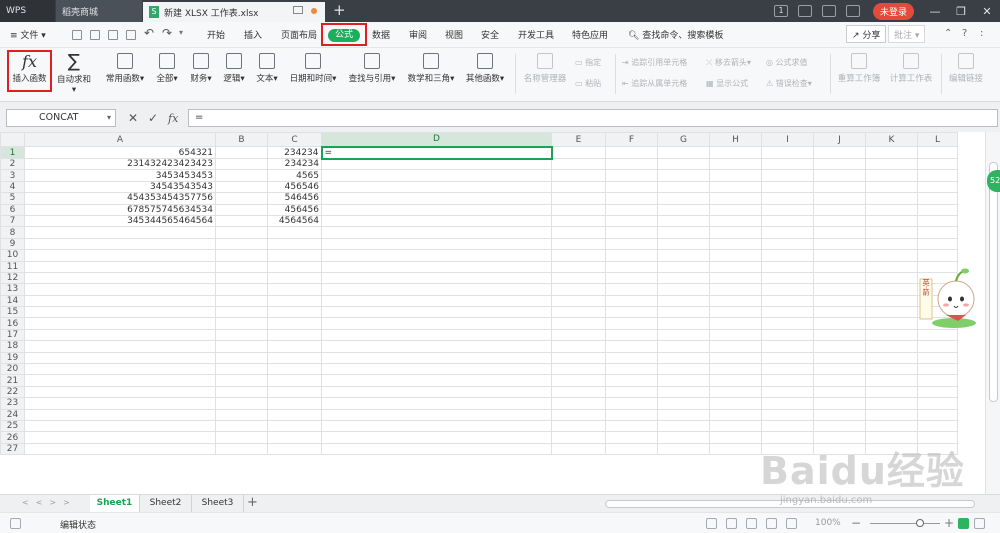 The height and width of the screenshot is (533, 1000). What do you see at coordinates (436, 380) in the screenshot?
I see `cell-D21` at bounding box center [436, 380].